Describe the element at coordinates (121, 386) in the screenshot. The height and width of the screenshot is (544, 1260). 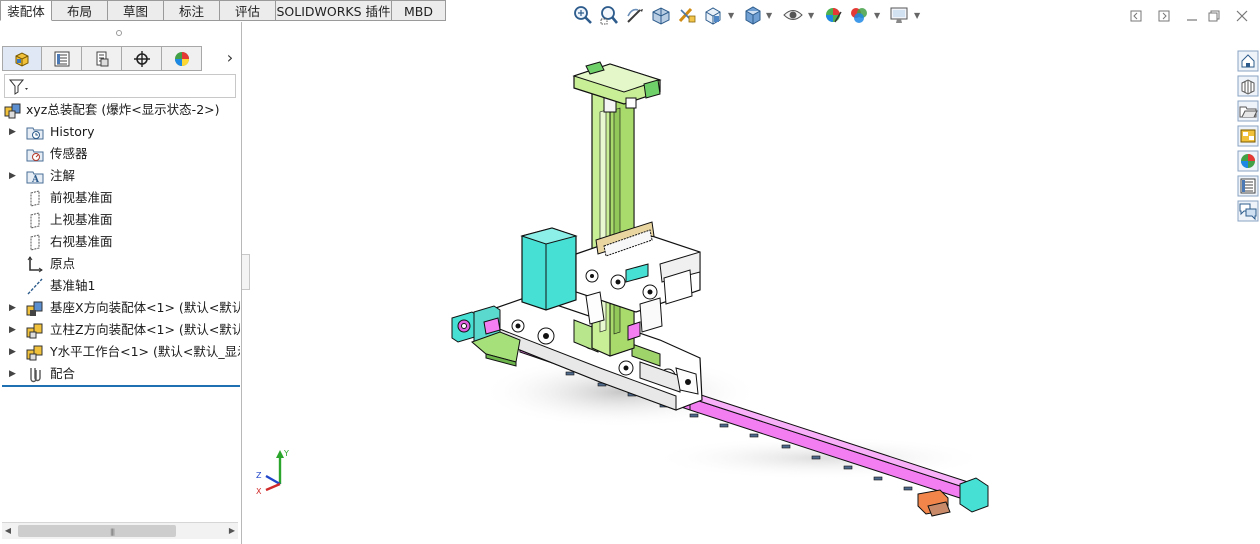
I see `rollback-bar` at that location.